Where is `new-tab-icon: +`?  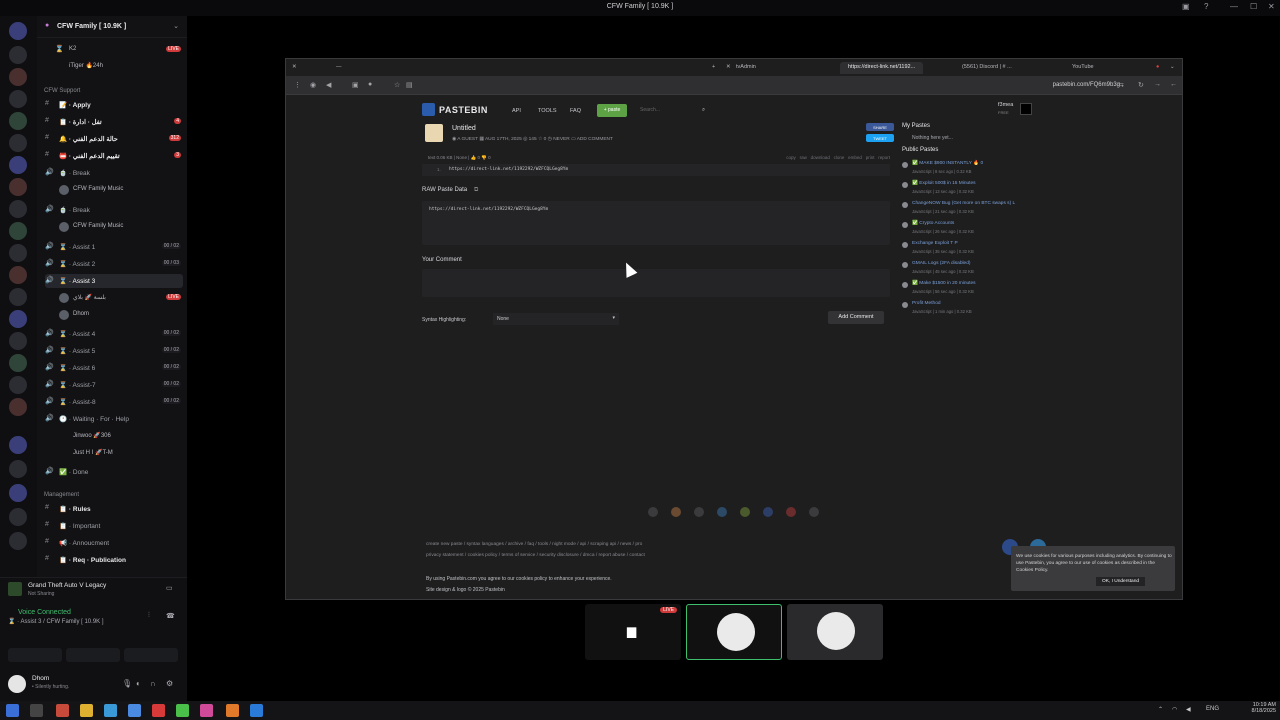 new-tab-icon: + is located at coordinates (713, 68).